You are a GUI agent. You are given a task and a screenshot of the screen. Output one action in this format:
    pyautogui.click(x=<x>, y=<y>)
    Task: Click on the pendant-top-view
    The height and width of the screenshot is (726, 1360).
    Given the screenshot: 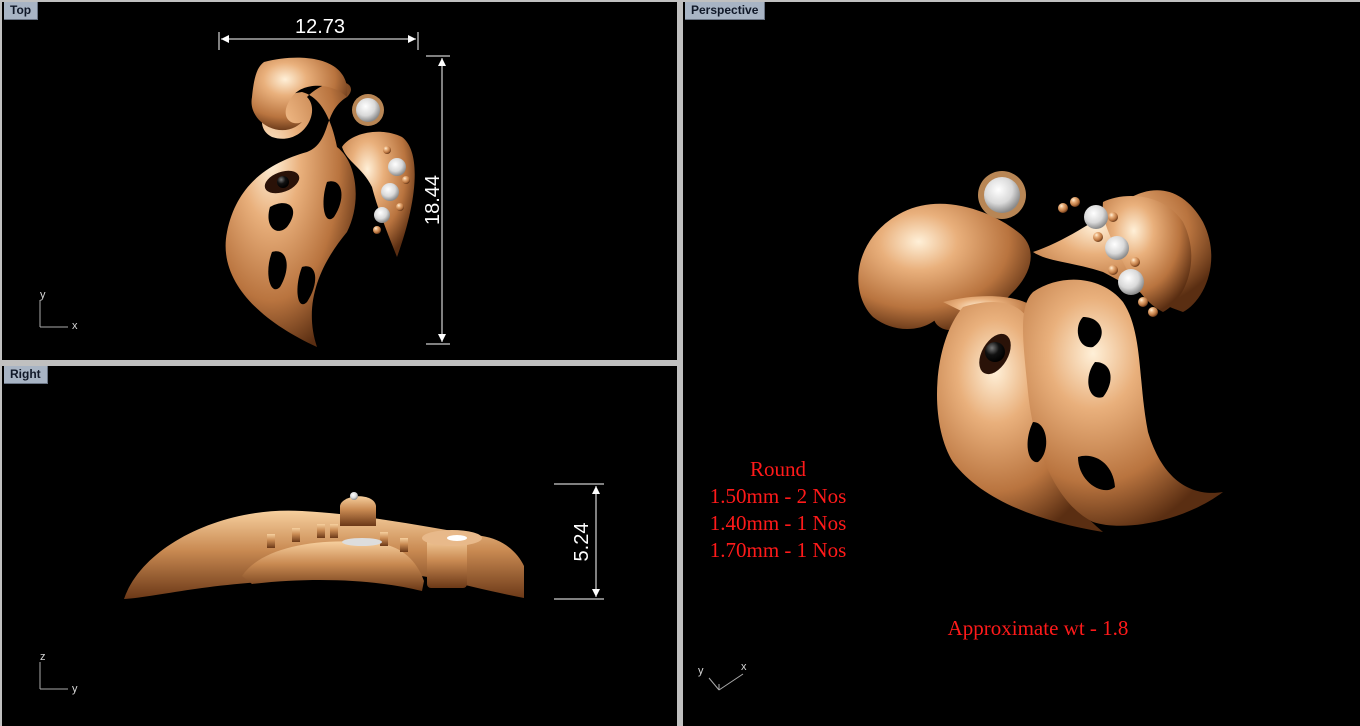 What is the action you would take?
    pyautogui.click(x=320, y=202)
    